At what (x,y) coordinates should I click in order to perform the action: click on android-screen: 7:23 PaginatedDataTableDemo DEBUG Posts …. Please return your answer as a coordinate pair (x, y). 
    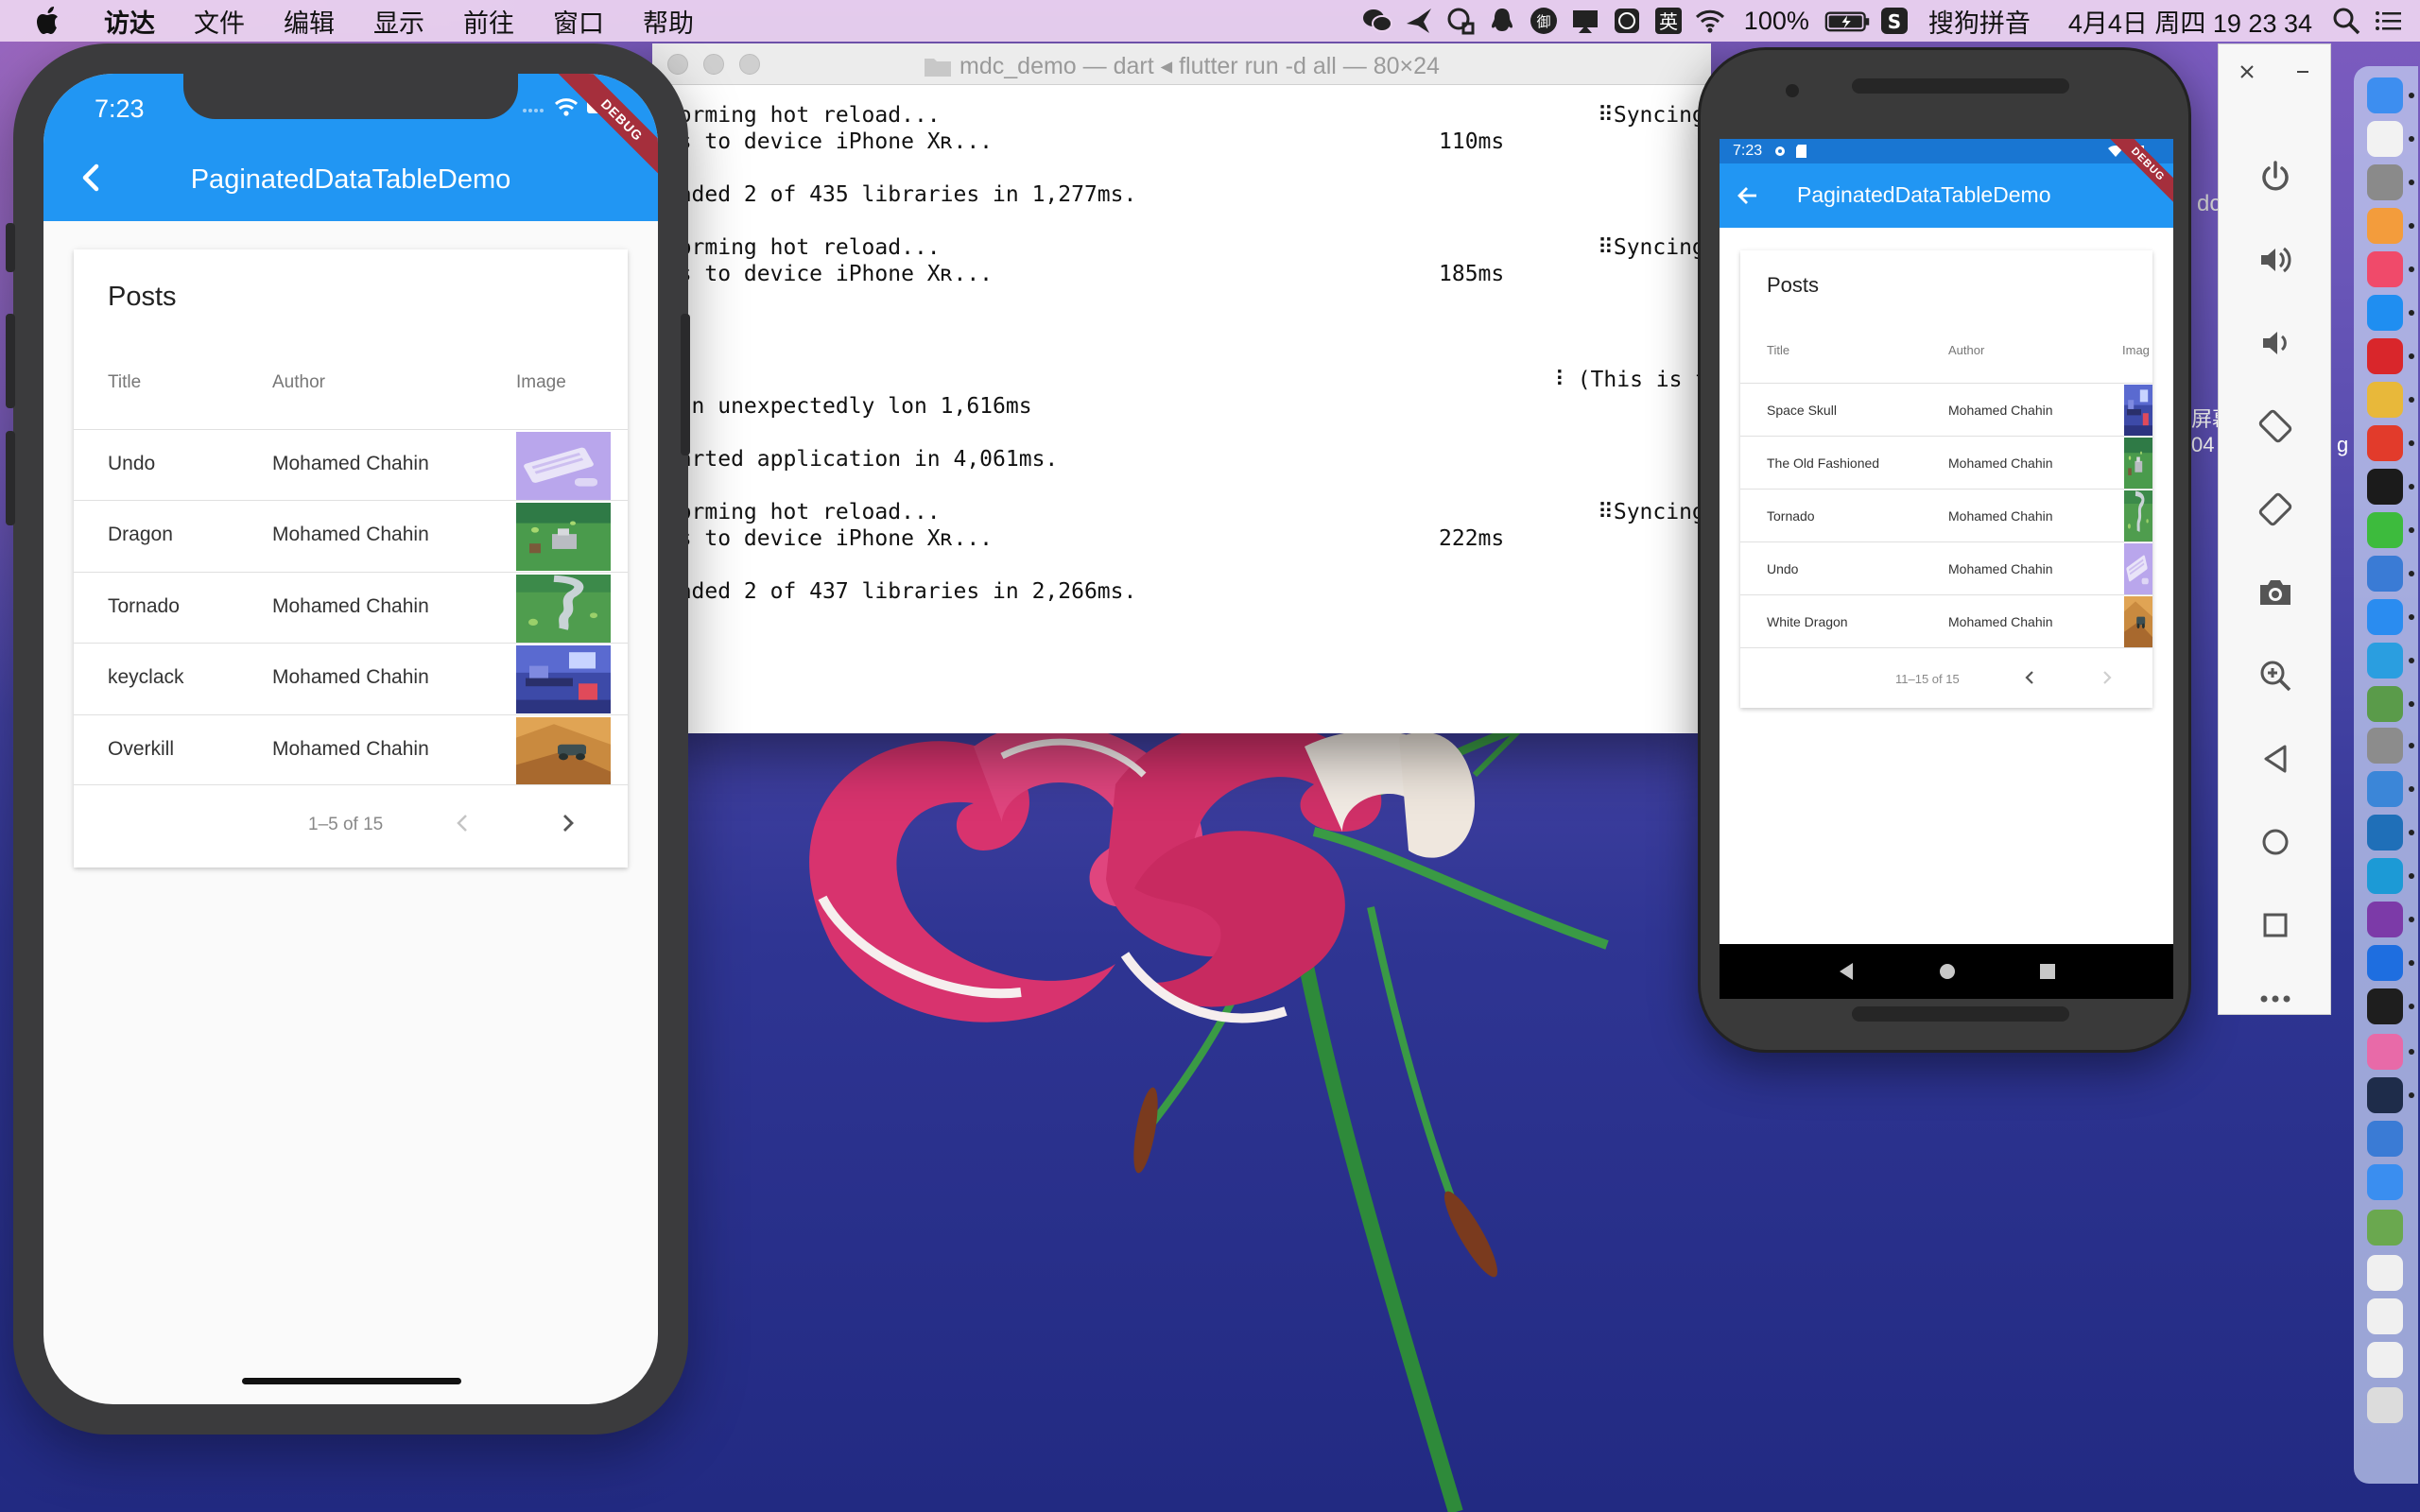
    Looking at the image, I should click on (1947, 541).